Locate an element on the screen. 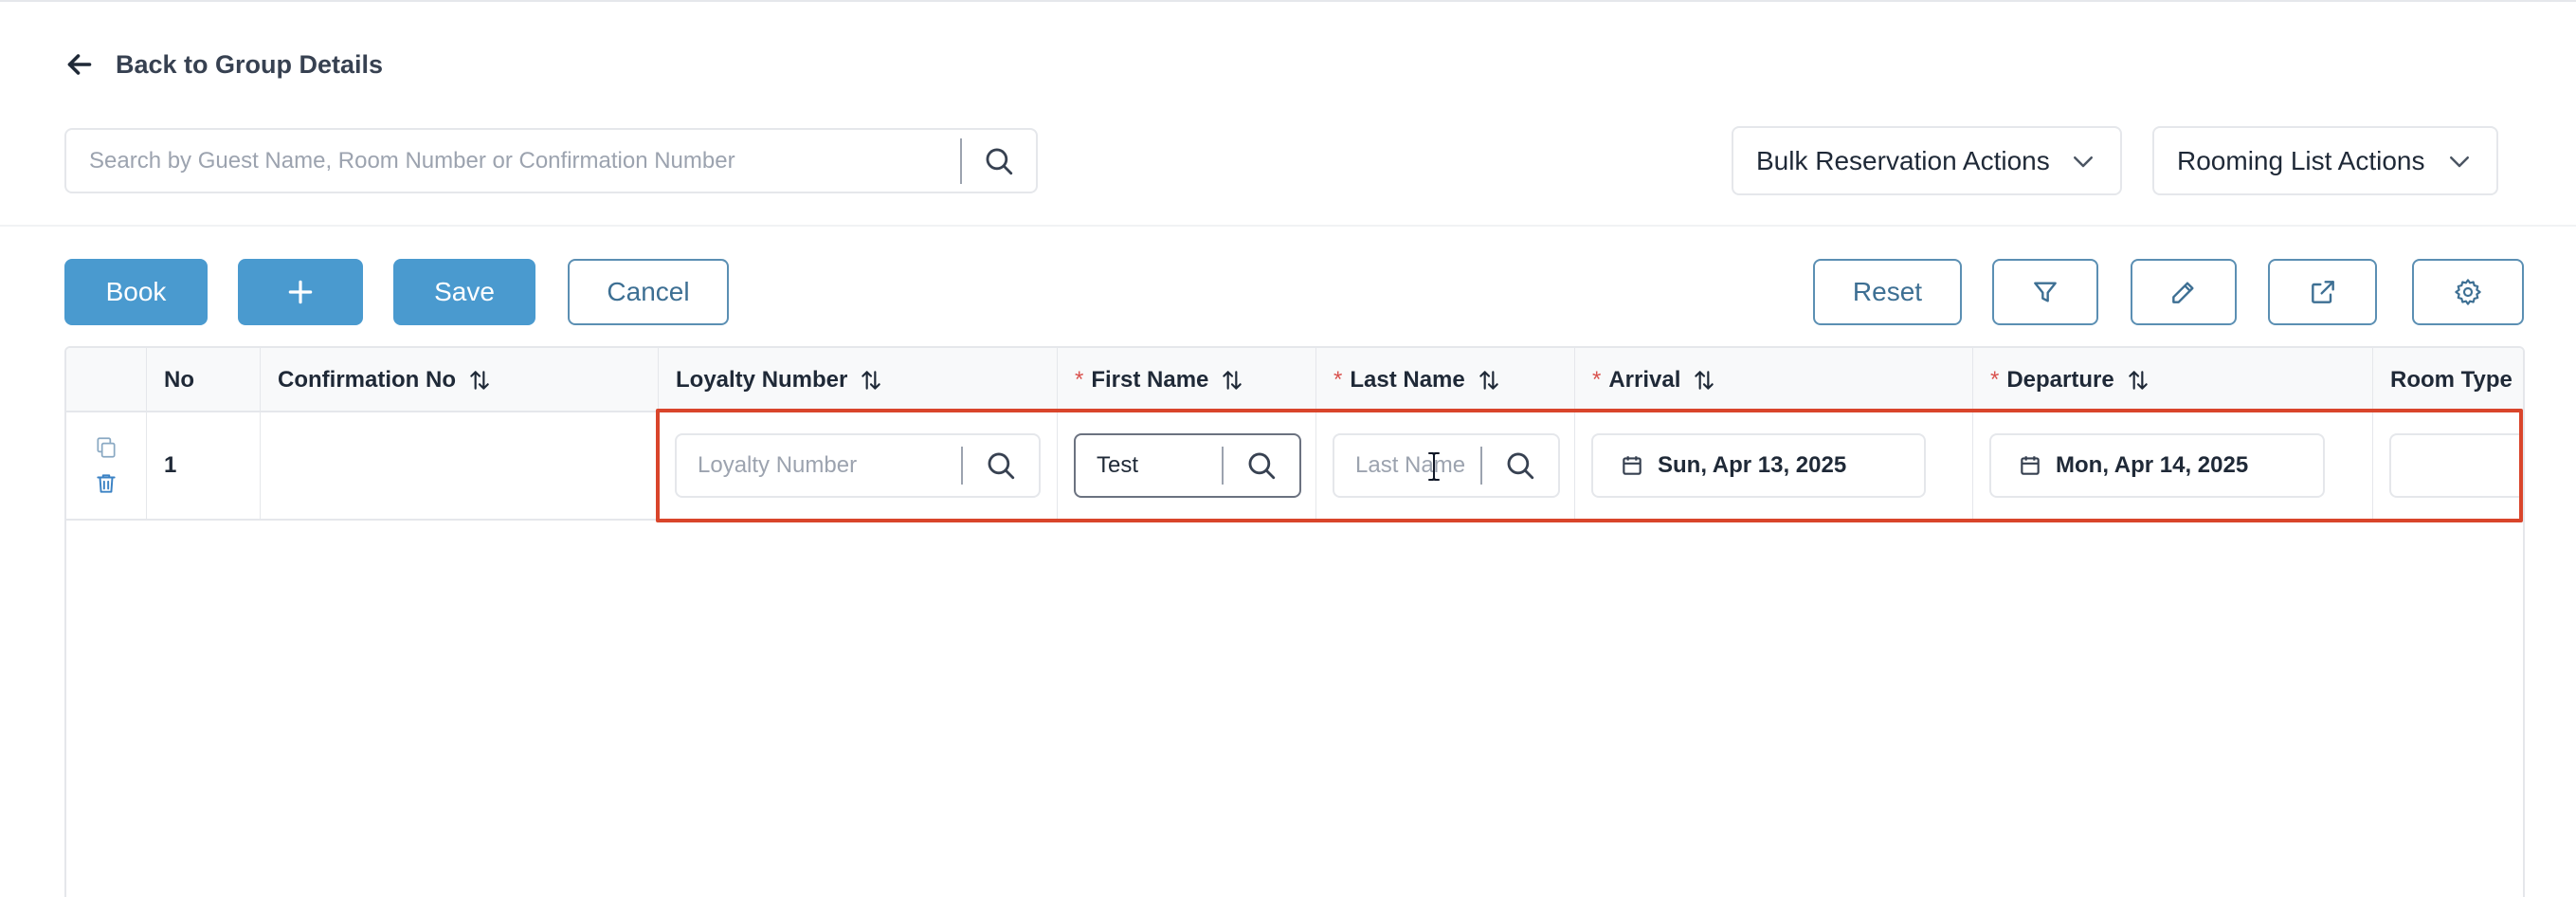  back-link-label: Back to Group Details is located at coordinates (250, 64).